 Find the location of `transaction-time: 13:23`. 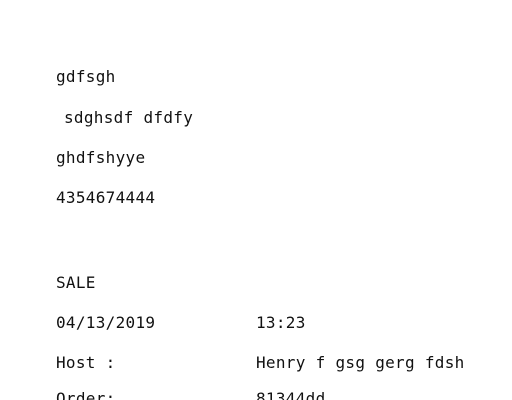

transaction-time: 13:23 is located at coordinates (281, 322).